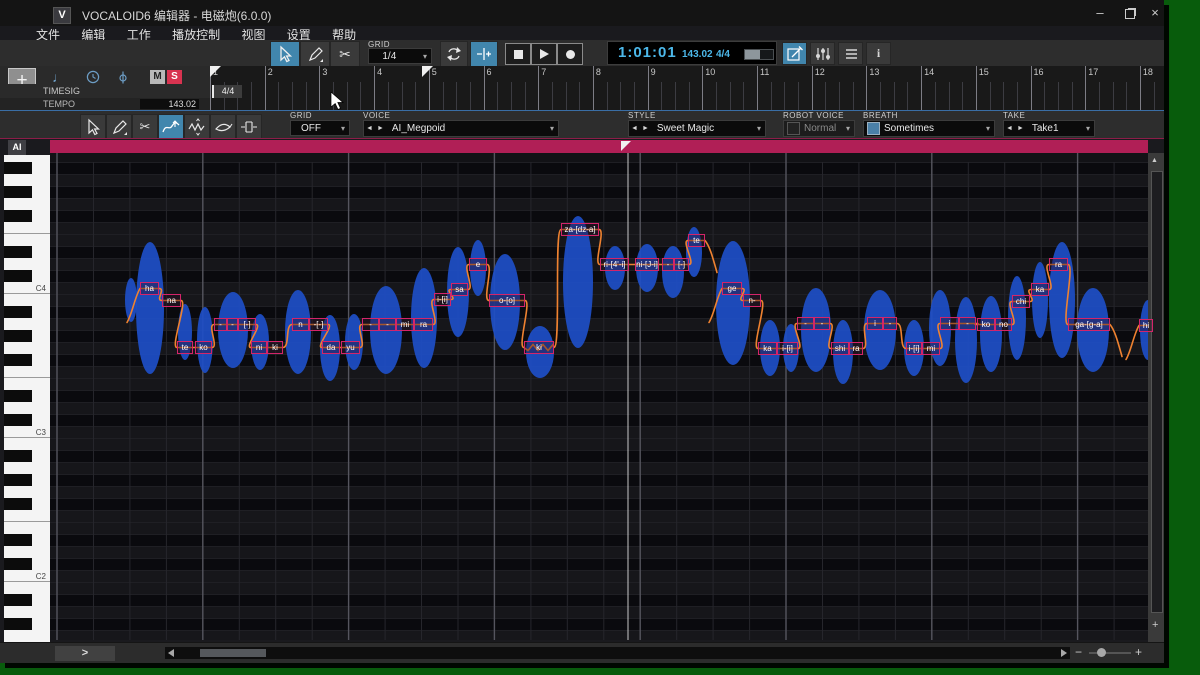 The width and height of the screenshot is (1200, 675). I want to click on vertical-scrollbar: ▲ +, so click(1156, 397).